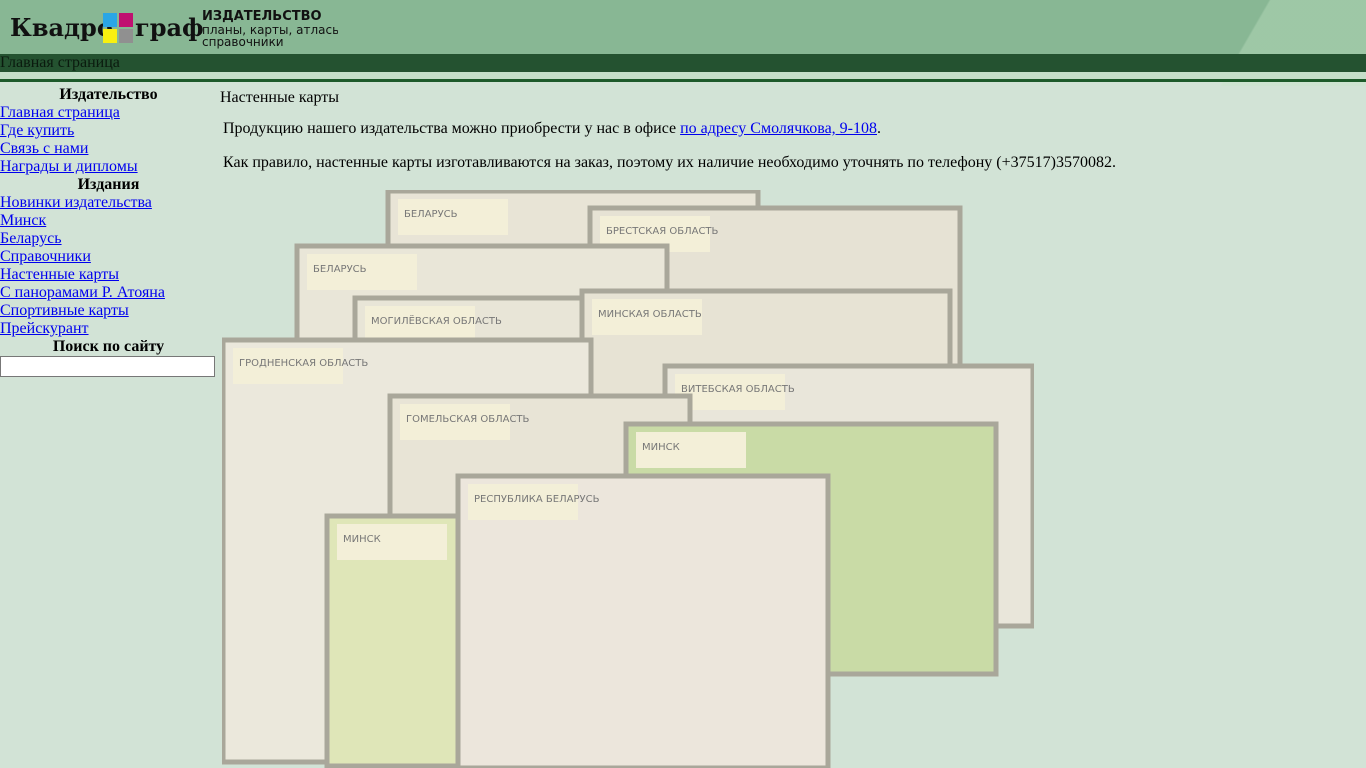 This screenshot has height=768, width=1366. What do you see at coordinates (107, 366) in the screenshot?
I see `search-input` at bounding box center [107, 366].